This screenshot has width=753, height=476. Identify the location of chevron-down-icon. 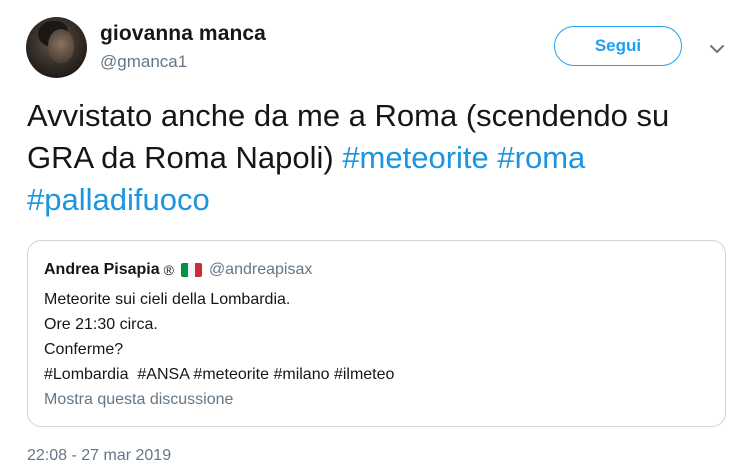
(717, 49).